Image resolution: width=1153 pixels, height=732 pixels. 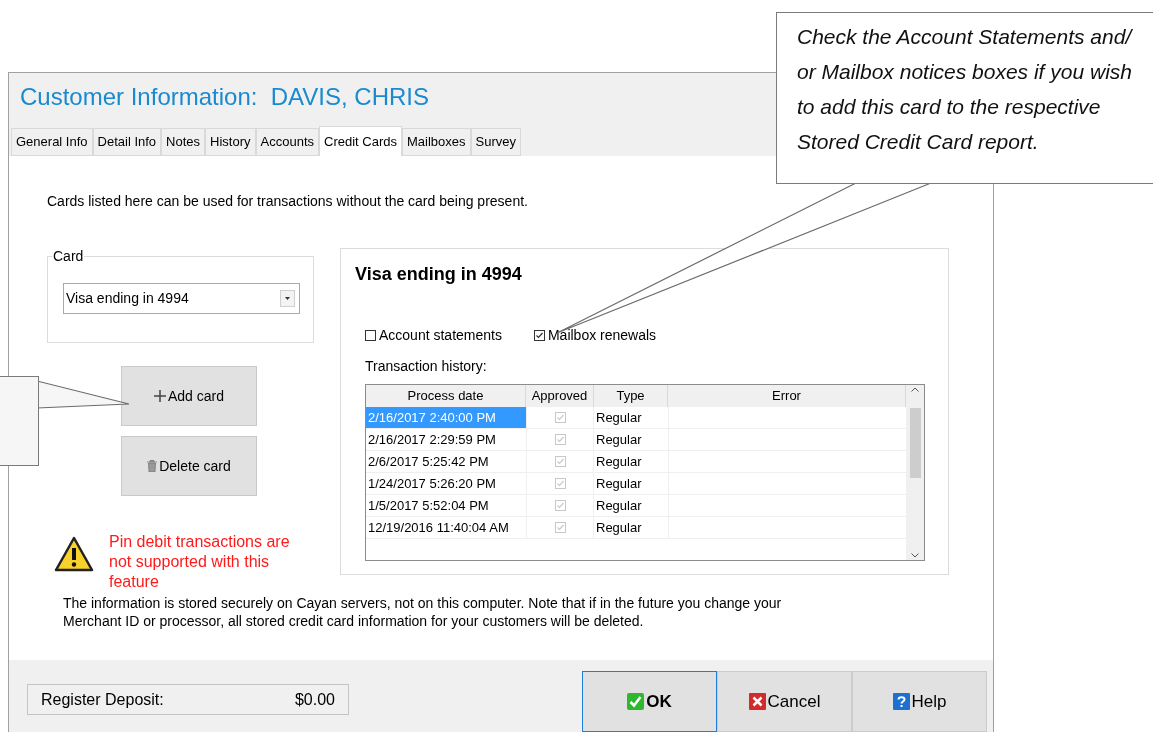 What do you see at coordinates (288, 201) in the screenshot?
I see `intro-text: Cards listed here can be used for transactions without the card being present.` at bounding box center [288, 201].